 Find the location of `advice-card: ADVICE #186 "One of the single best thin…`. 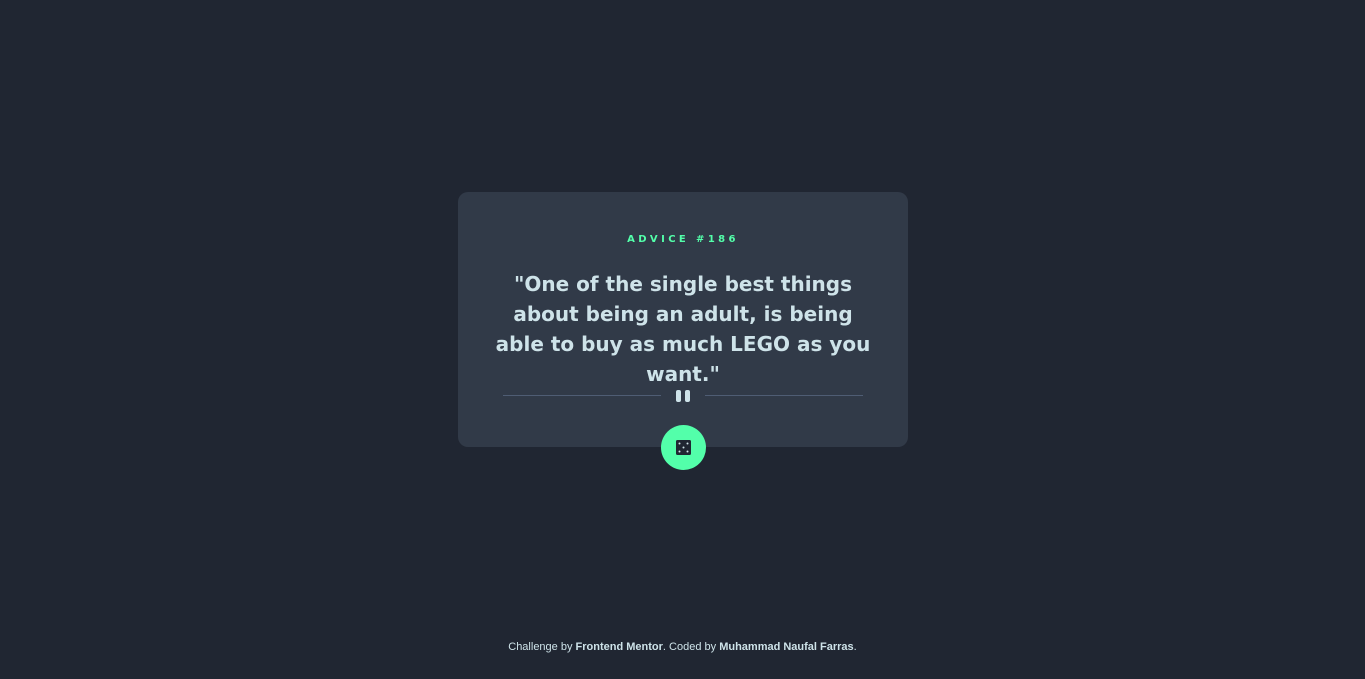

advice-card: ADVICE #186 "One of the single best thin… is located at coordinates (683, 319).